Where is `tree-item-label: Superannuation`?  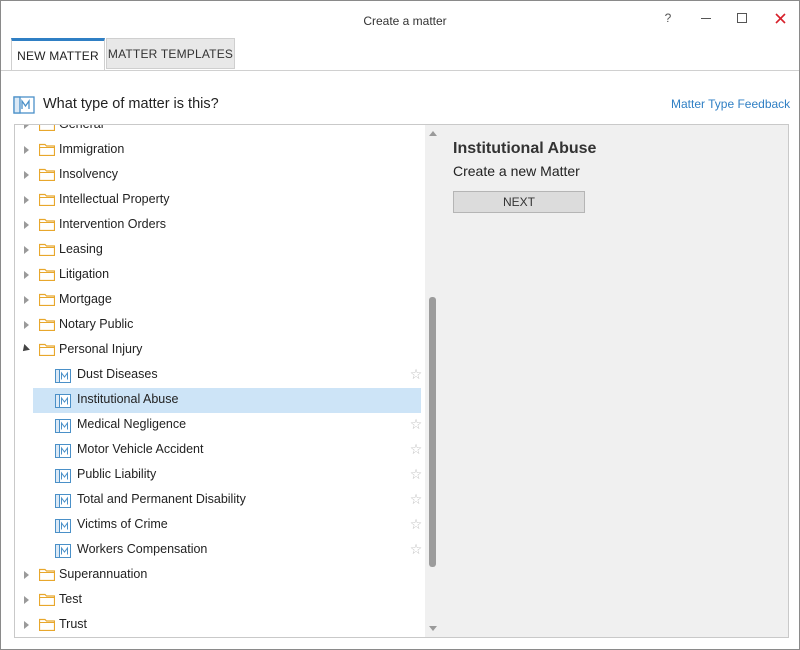
tree-item-label: Superannuation is located at coordinates (103, 574).